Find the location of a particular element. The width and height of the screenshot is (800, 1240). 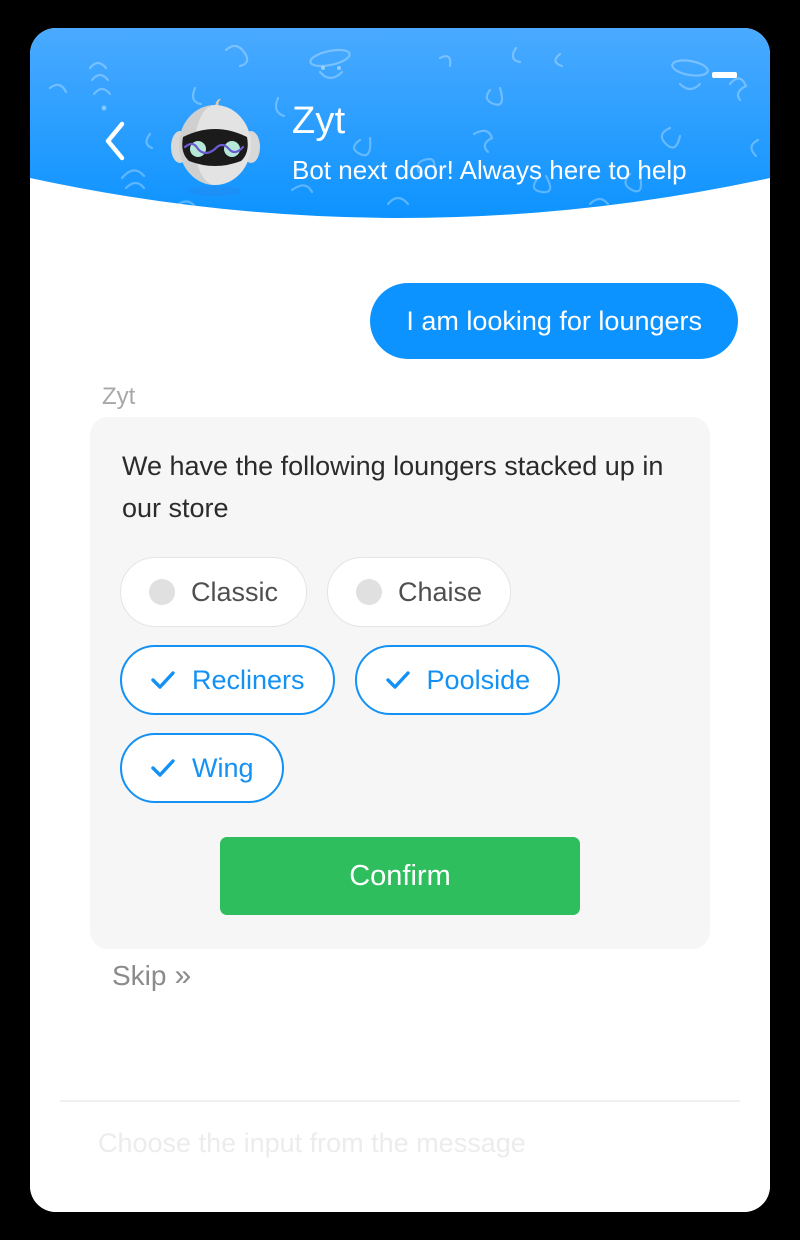

chevron-double-right-icon: » is located at coordinates (182, 975).